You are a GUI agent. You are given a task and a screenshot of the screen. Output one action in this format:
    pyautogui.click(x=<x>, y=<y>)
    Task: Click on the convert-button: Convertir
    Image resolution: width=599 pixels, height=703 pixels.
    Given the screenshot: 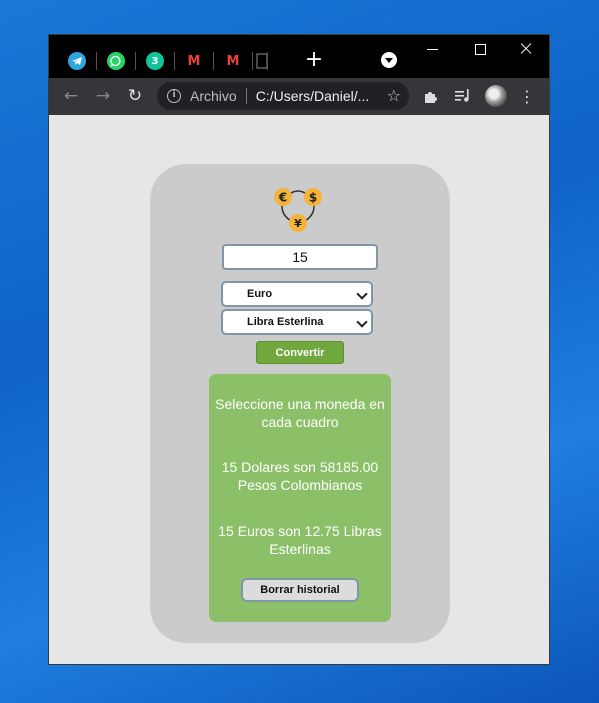 What is the action you would take?
    pyautogui.click(x=300, y=352)
    